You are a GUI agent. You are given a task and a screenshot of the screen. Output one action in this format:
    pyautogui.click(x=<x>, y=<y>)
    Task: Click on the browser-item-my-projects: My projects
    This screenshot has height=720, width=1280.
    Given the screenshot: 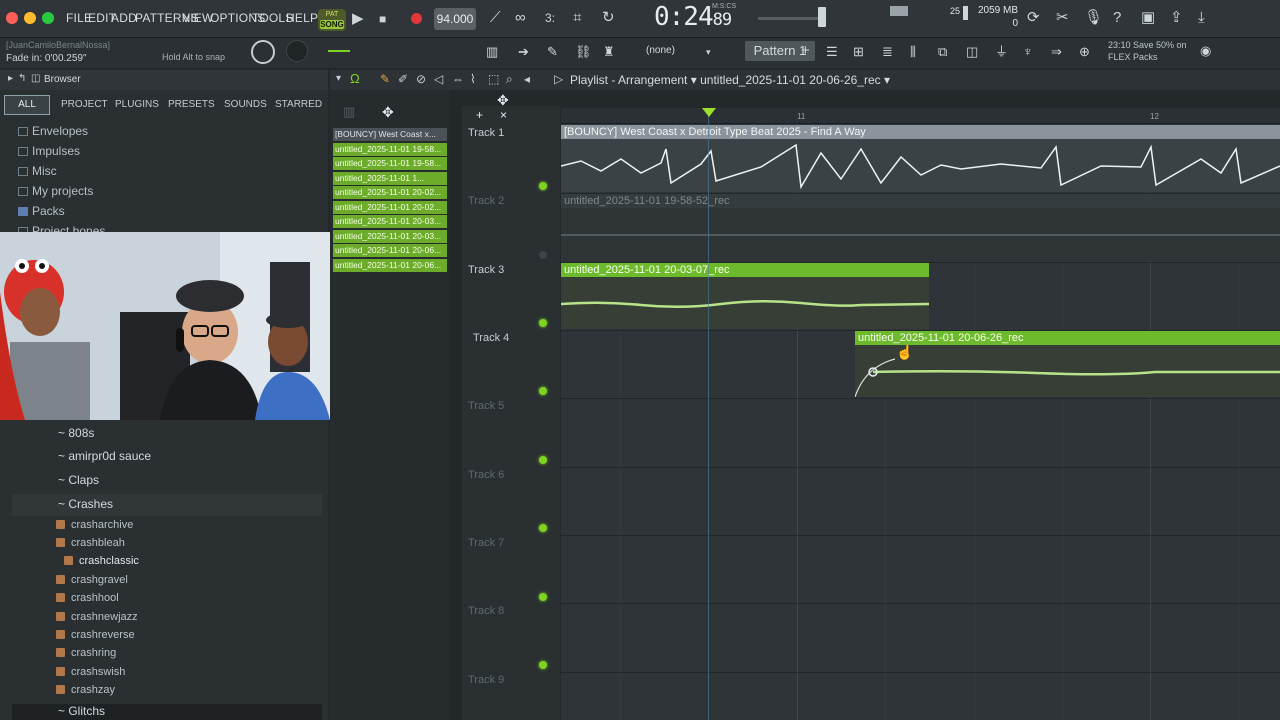 What is the action you would take?
    pyautogui.click(x=55, y=191)
    